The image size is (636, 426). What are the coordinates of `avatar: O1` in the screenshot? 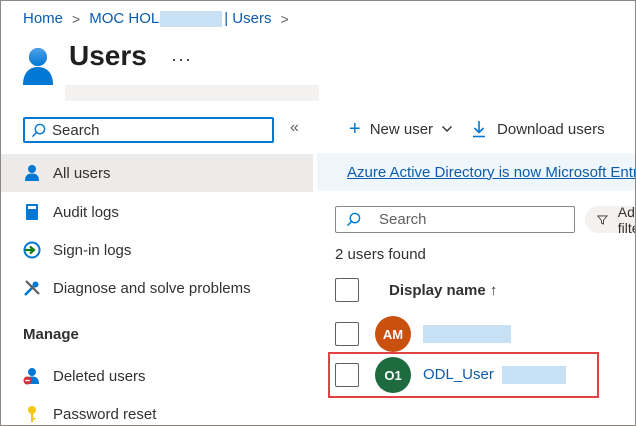 It's located at (393, 375).